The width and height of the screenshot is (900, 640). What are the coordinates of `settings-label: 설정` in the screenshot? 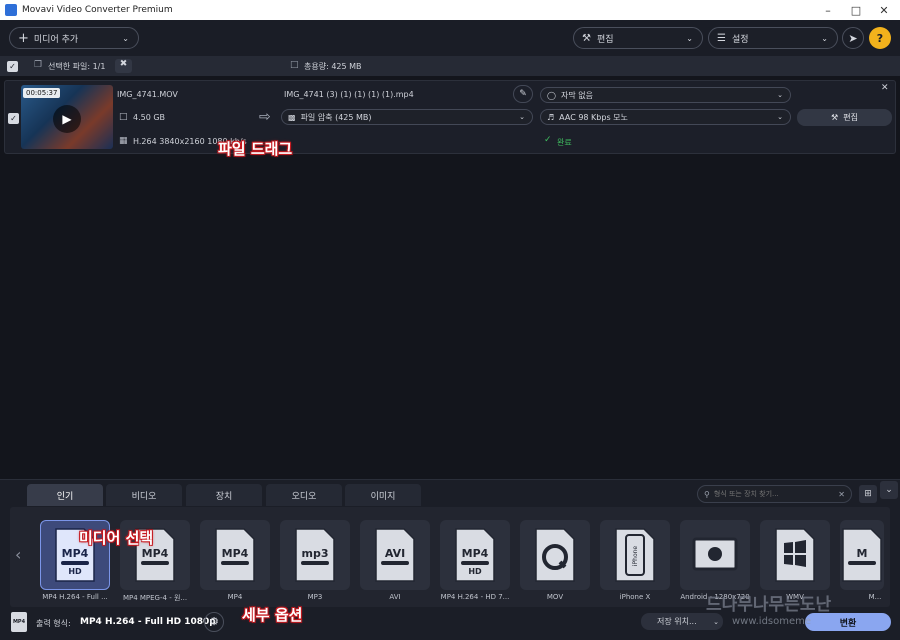 It's located at (740, 39).